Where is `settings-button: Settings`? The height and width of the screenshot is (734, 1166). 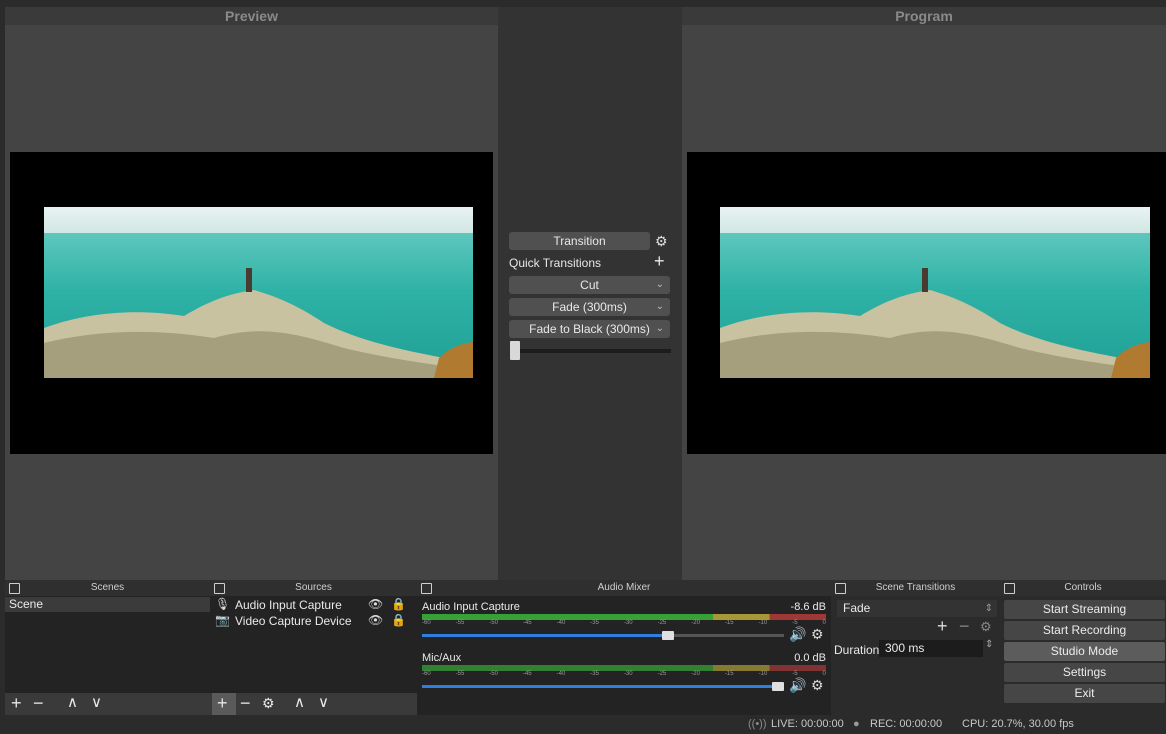 settings-button: Settings is located at coordinates (1084, 672).